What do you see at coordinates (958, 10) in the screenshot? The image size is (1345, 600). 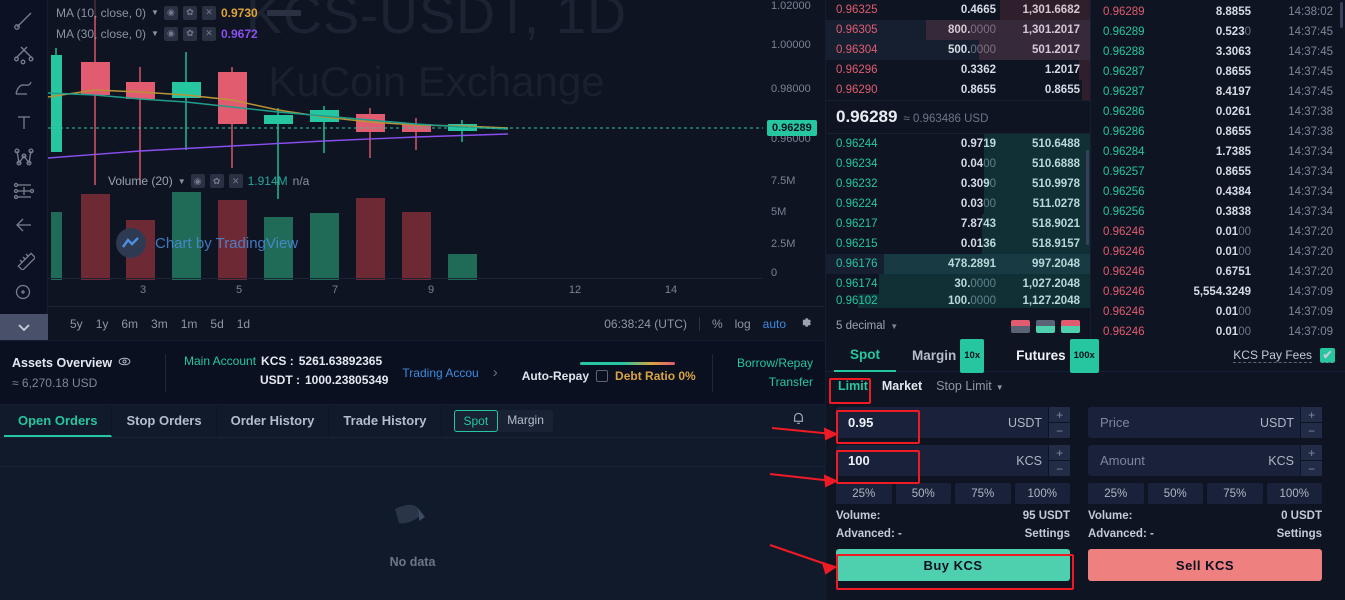 I see `order-book-row: 0.96325 0.4665 1,301.6682` at bounding box center [958, 10].